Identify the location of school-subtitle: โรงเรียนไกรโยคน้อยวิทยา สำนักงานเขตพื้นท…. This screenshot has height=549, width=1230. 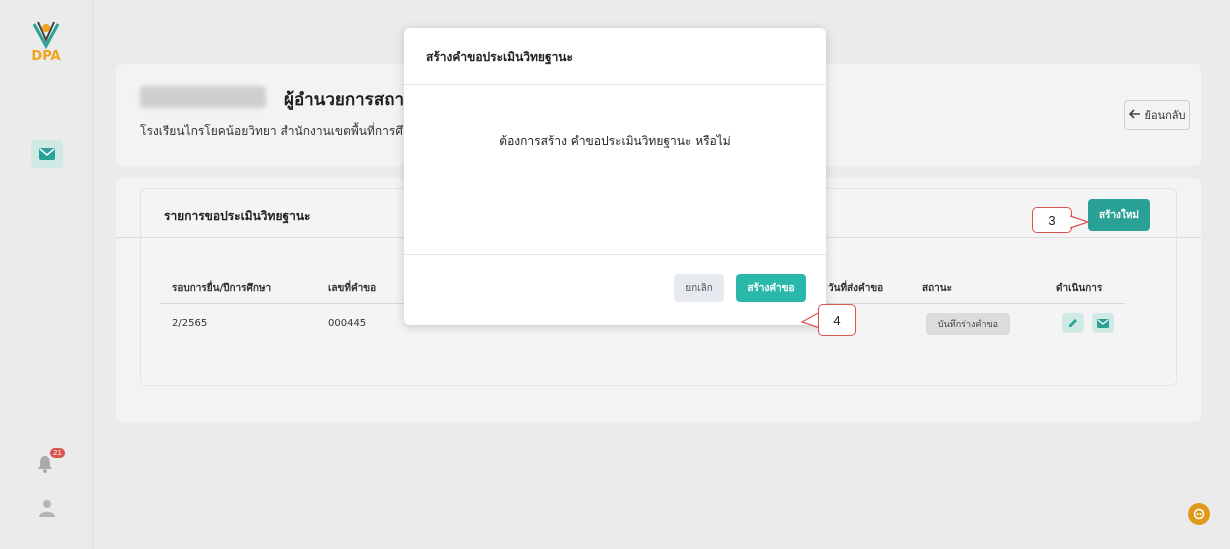
(271, 131).